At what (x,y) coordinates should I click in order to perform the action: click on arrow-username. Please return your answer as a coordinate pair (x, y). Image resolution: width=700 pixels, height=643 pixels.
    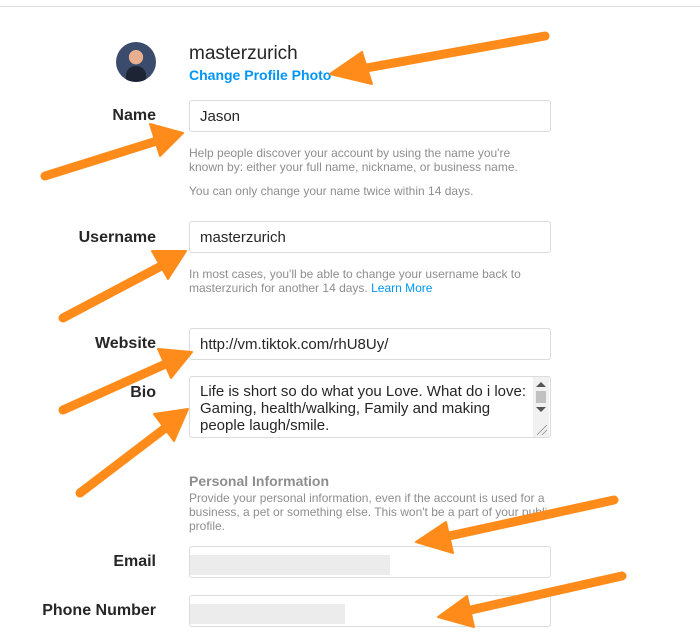
    Looking at the image, I should click on (114, 291).